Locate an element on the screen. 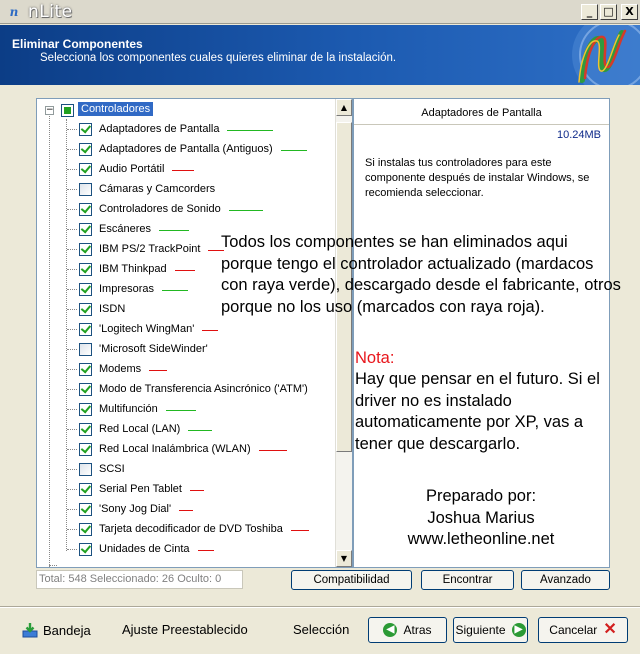 The height and width of the screenshot is (654, 640). close-button: X is located at coordinates (629, 12).